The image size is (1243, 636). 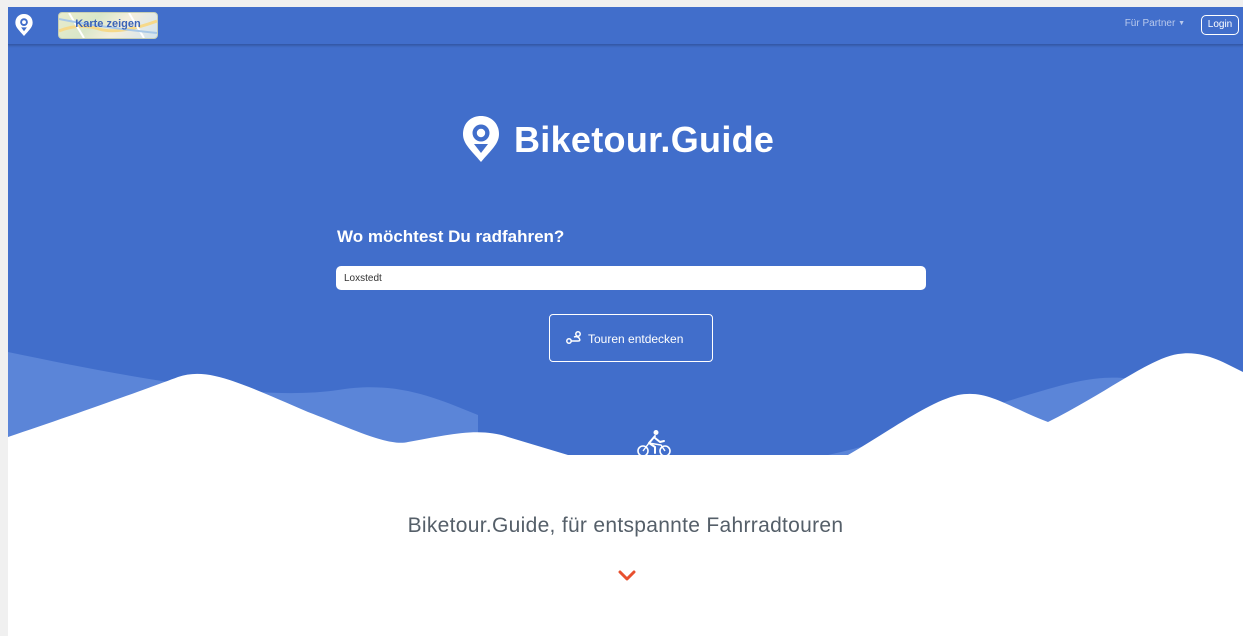 I want to click on chevron-down-icon, so click(x=627, y=576).